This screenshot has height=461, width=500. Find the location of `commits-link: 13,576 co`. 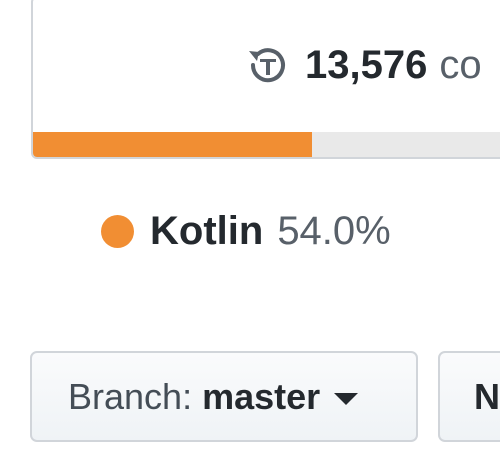

commits-link: 13,576 co is located at coordinates (363, 65).